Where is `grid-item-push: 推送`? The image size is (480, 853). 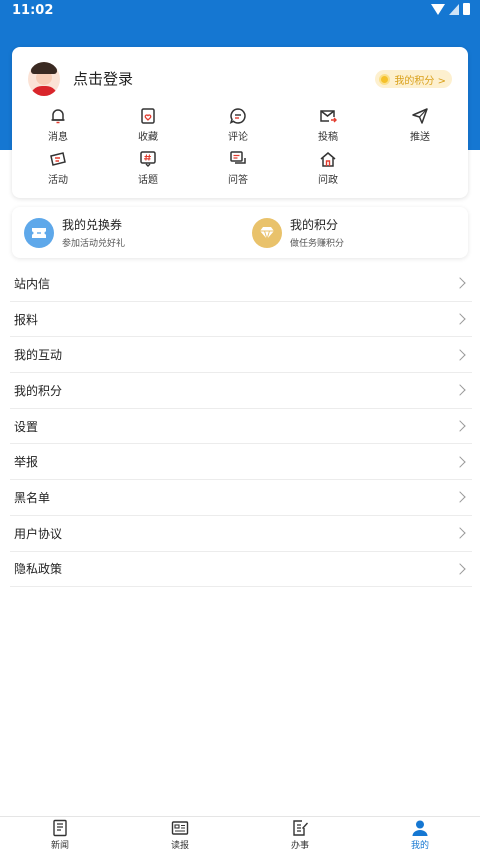
grid-item-push: 推送 is located at coordinates (420, 125).